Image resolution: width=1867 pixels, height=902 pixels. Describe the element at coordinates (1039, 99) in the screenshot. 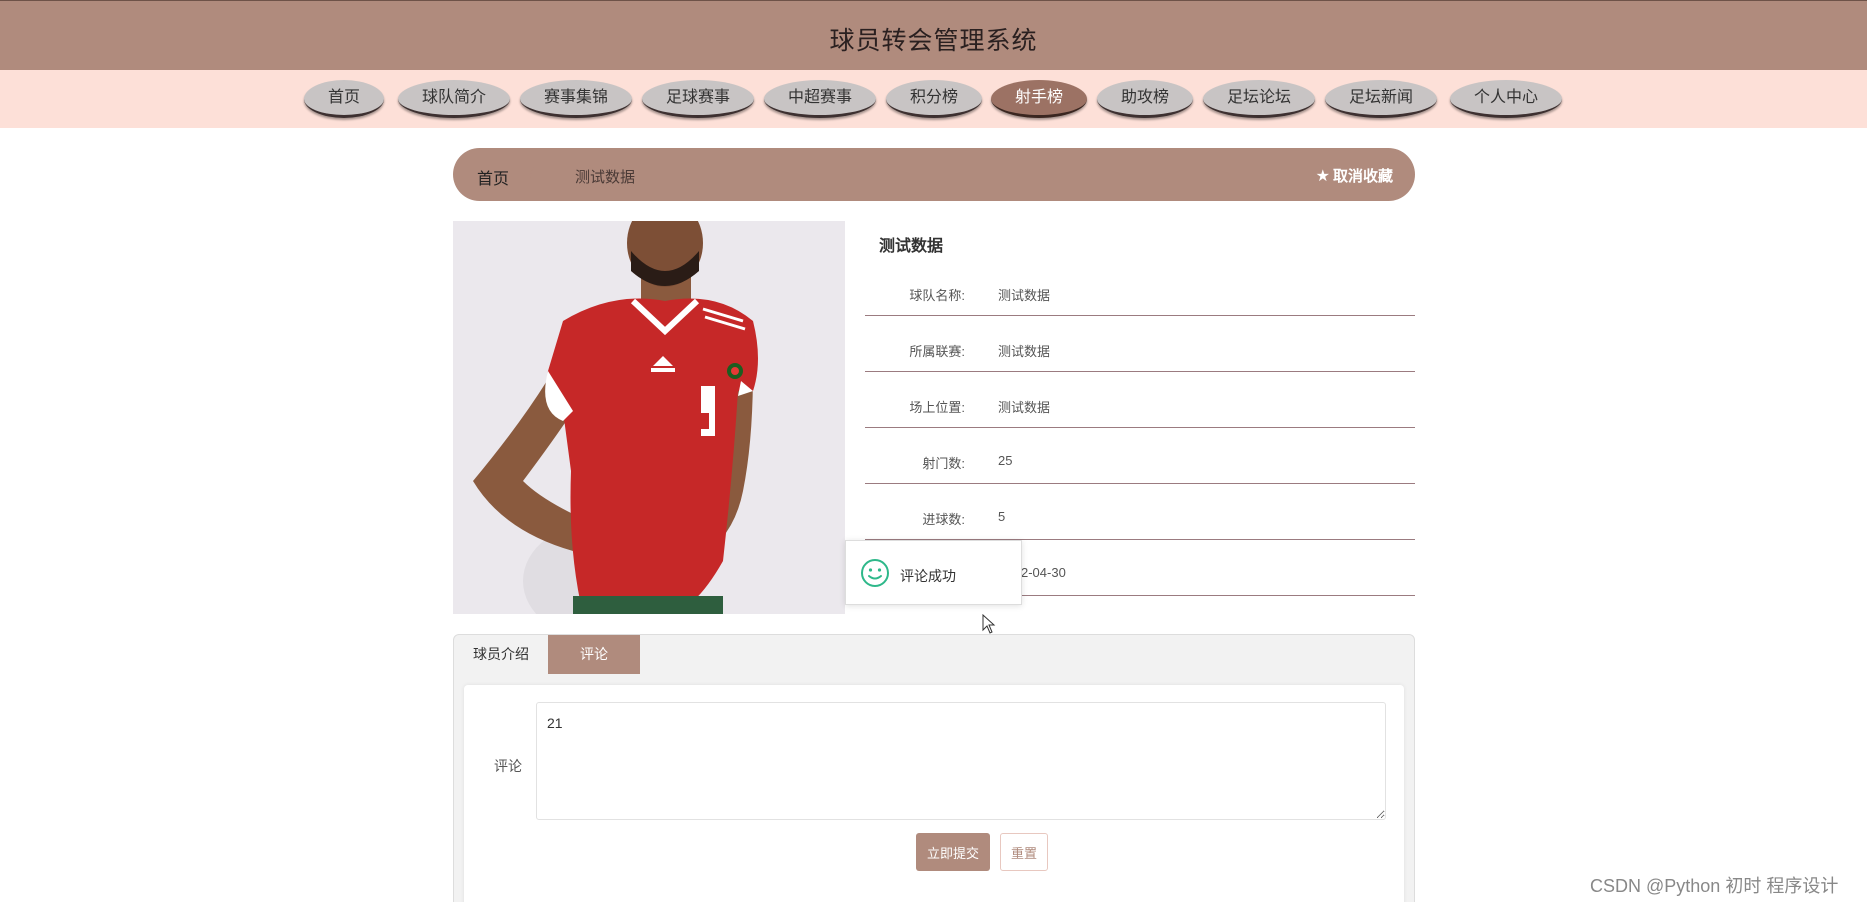

I see `nav-item-top-scorers: 射手榜` at that location.